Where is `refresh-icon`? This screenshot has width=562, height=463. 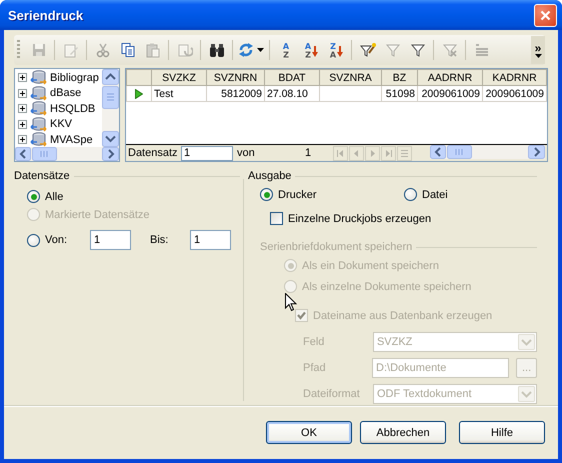
refresh-icon is located at coordinates (246, 50).